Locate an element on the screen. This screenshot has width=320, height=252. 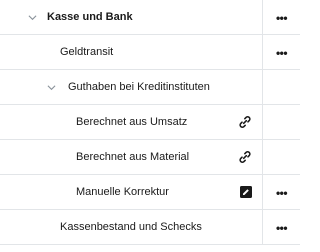
tree-row-berechnet-aus-material: Berechnet aus Material is located at coordinates (150, 157).